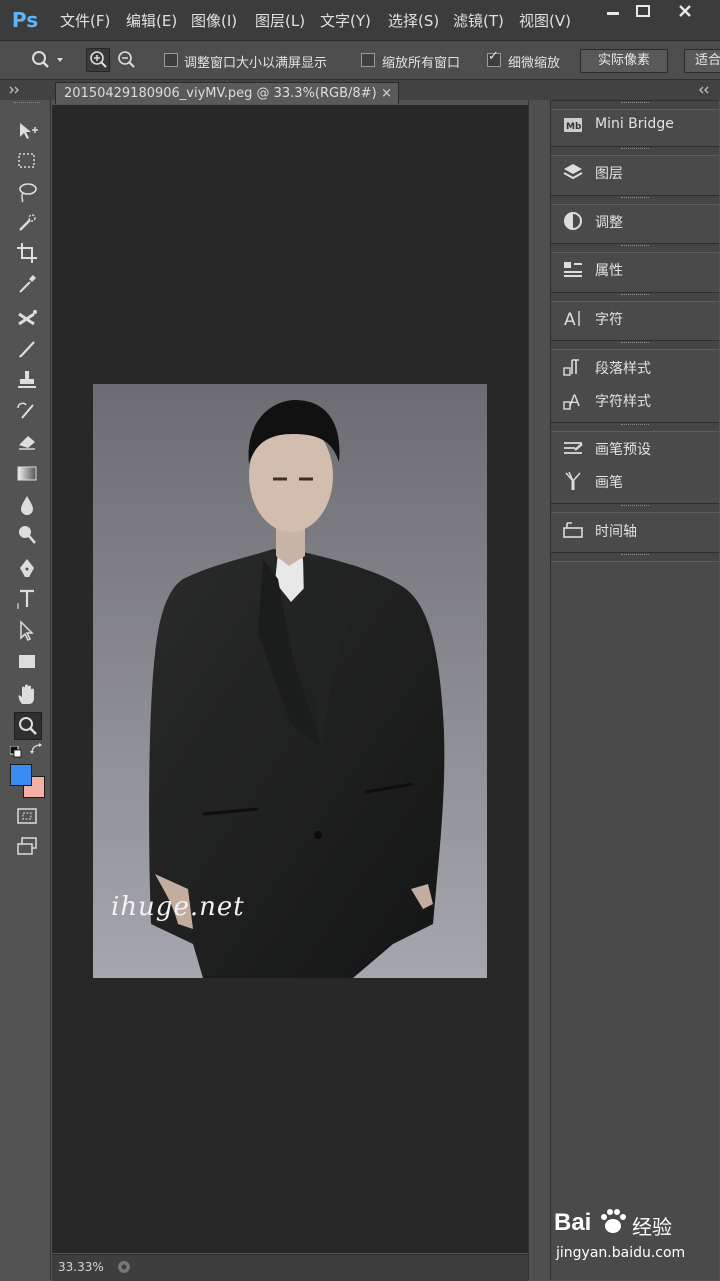 The width and height of the screenshot is (720, 1281). What do you see at coordinates (624, 61) in the screenshot?
I see `actual-pixels-button: 实际像素` at bounding box center [624, 61].